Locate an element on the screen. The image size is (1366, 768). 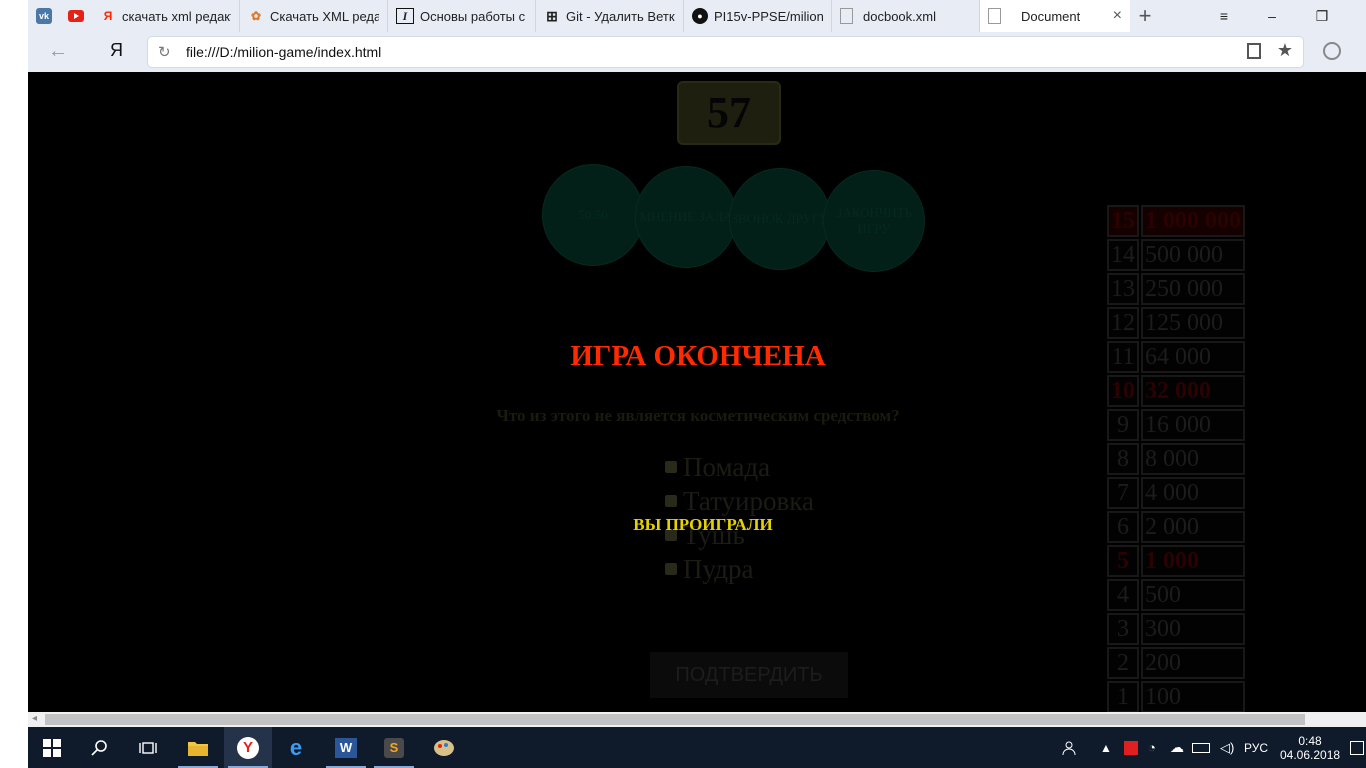
prize-row: 1 100 is located at coordinates (1176, 696).